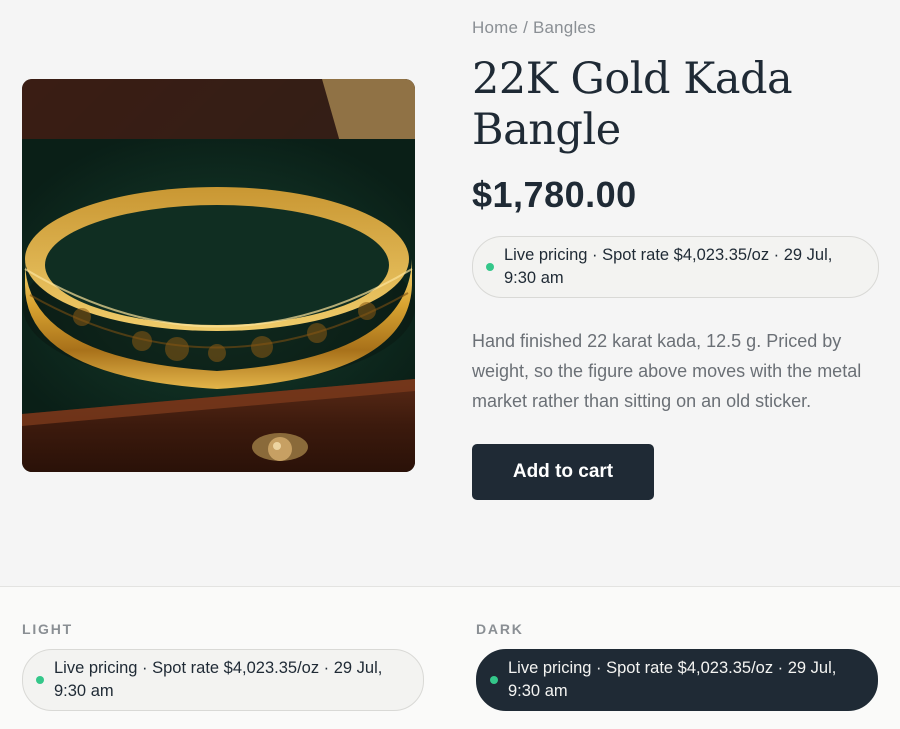 The height and width of the screenshot is (729, 900). I want to click on breadcrumb: Home / Bangles, so click(677, 28).